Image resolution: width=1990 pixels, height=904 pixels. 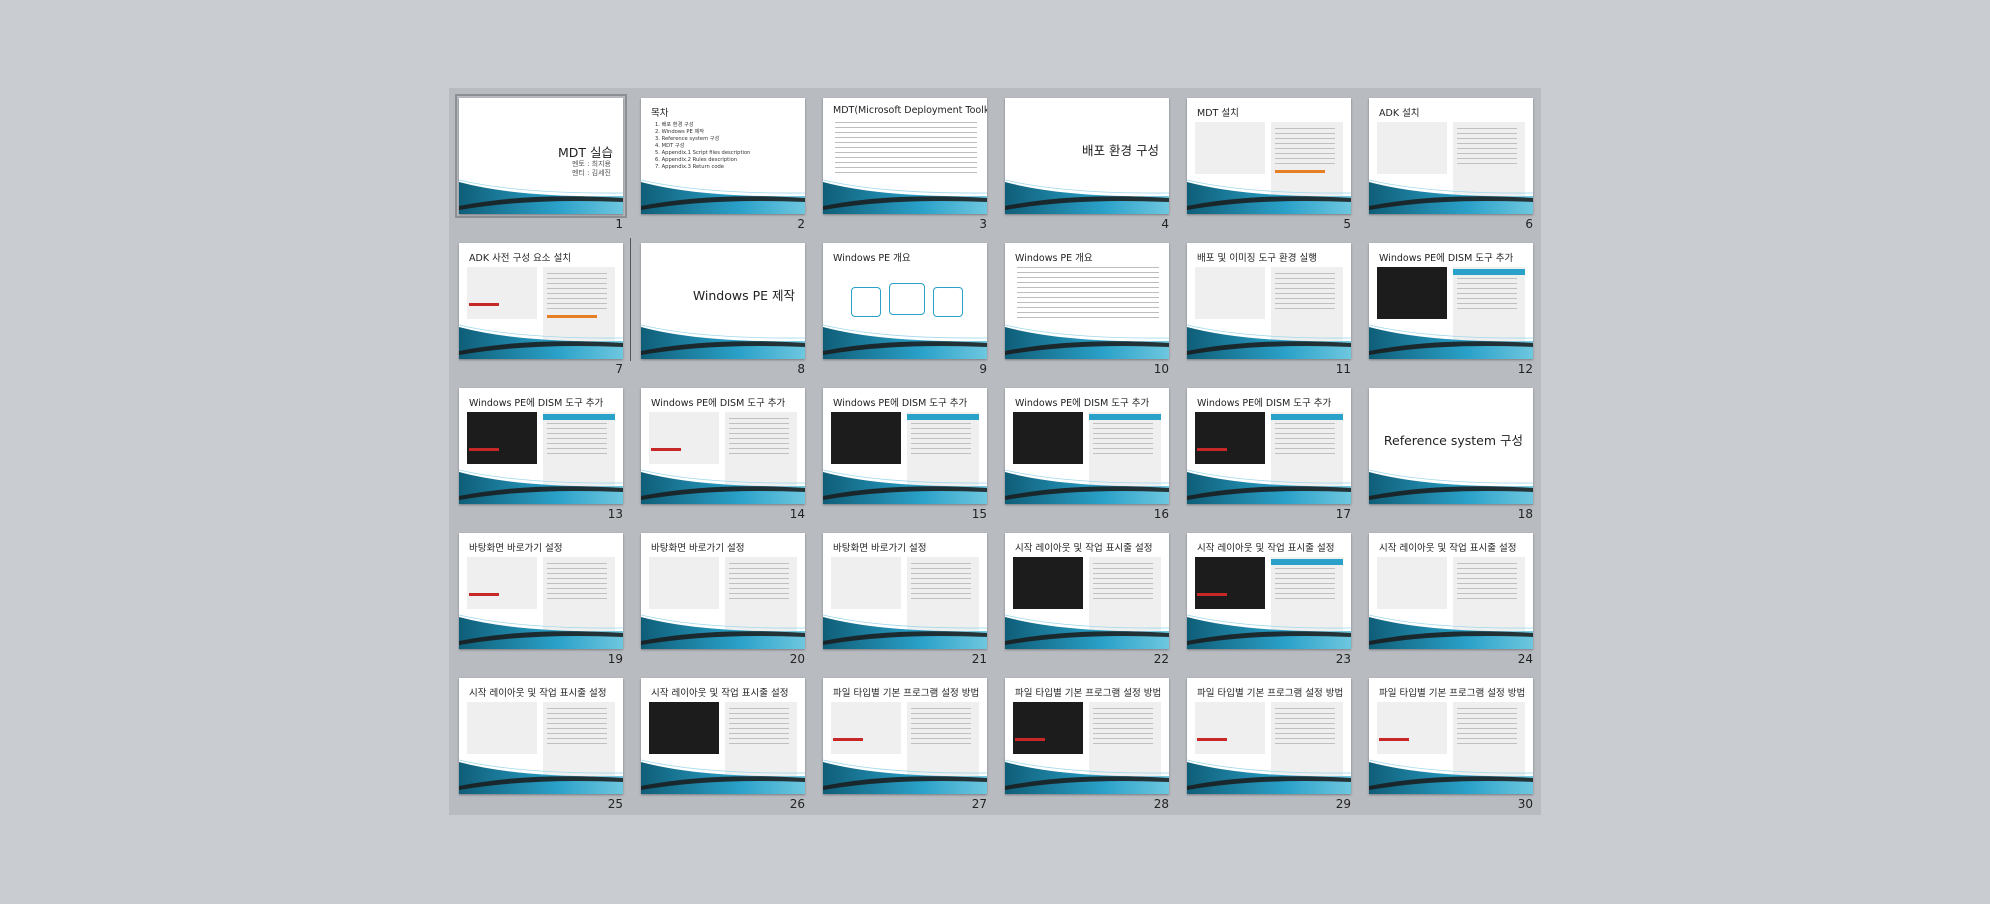 What do you see at coordinates (660, 113) in the screenshot?
I see `slide-title: 목차` at bounding box center [660, 113].